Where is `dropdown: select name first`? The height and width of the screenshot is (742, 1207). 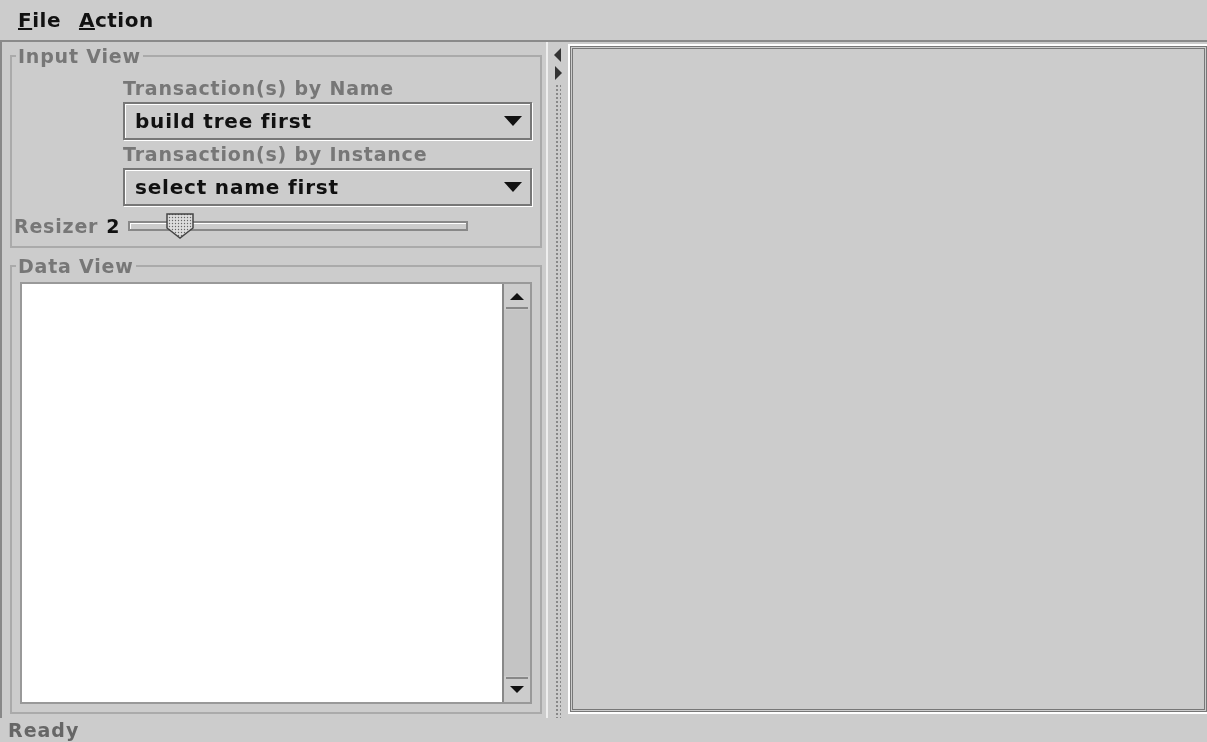
dropdown: select name first is located at coordinates (327, 187).